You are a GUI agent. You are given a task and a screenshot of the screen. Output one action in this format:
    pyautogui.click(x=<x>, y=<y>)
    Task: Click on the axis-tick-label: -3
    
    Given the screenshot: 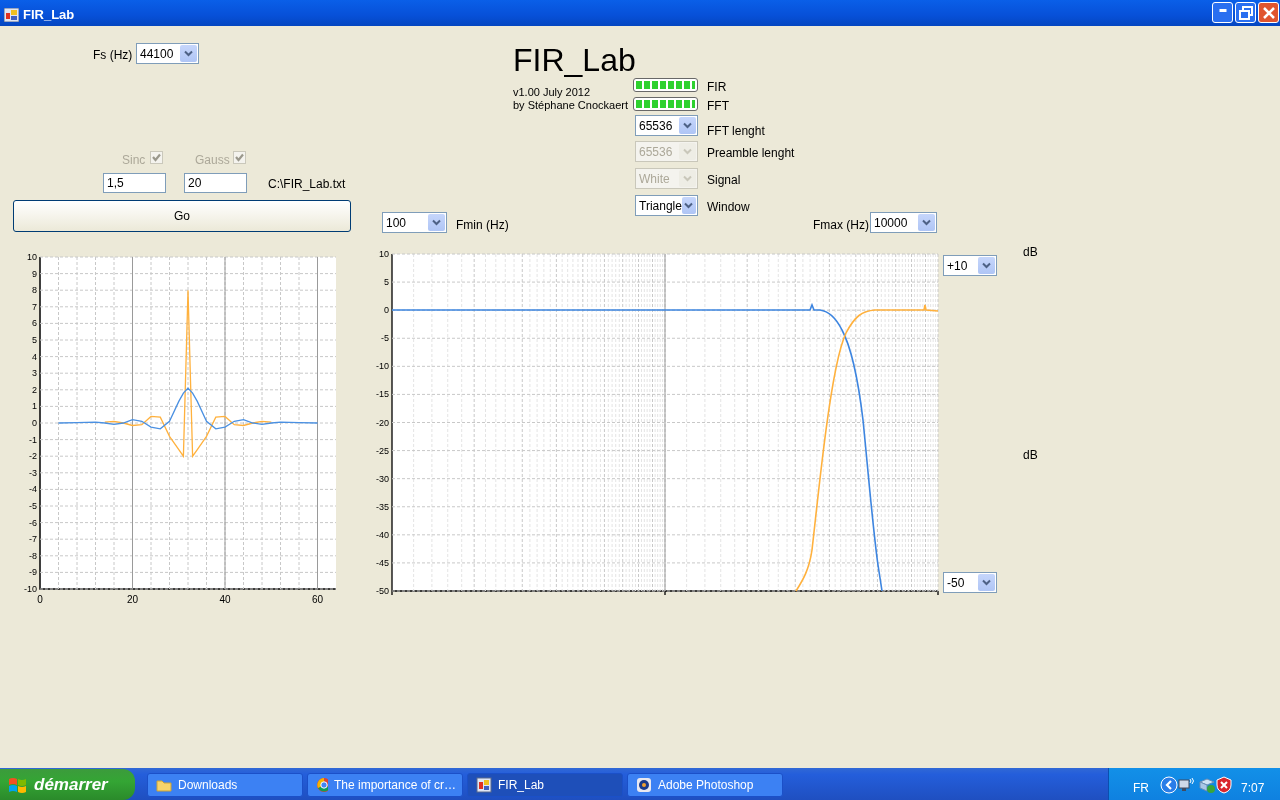 What is the action you would take?
    pyautogui.click(x=33, y=472)
    